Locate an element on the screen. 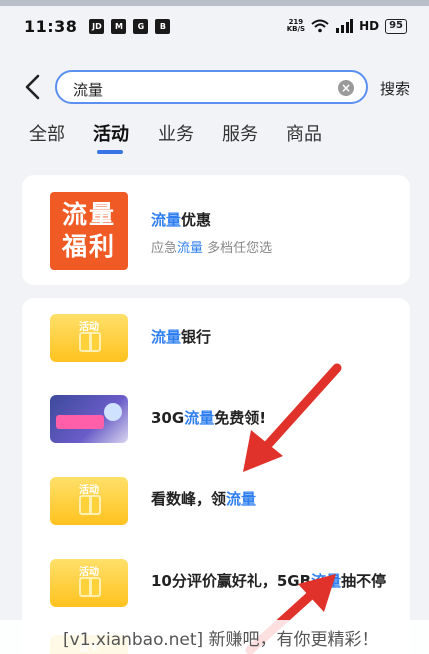  clear-circle-icon: × is located at coordinates (346, 88).